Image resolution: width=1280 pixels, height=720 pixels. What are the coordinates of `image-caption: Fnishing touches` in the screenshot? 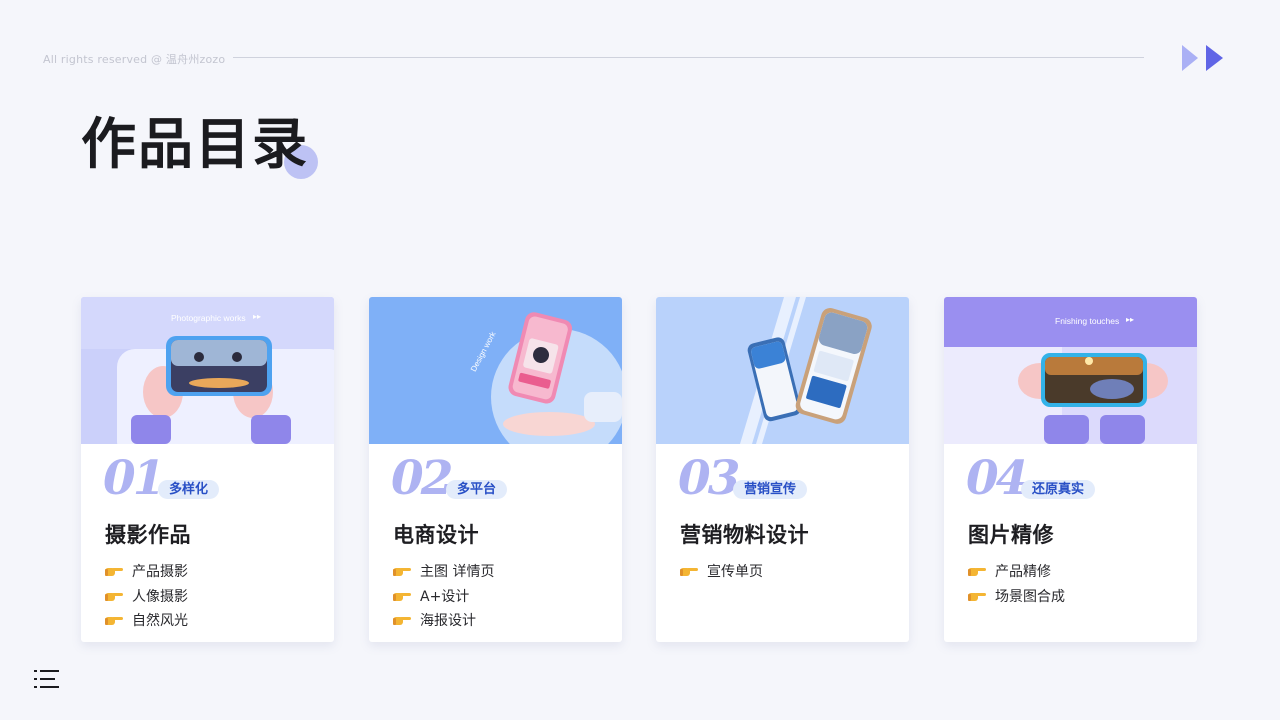 It's located at (1087, 321).